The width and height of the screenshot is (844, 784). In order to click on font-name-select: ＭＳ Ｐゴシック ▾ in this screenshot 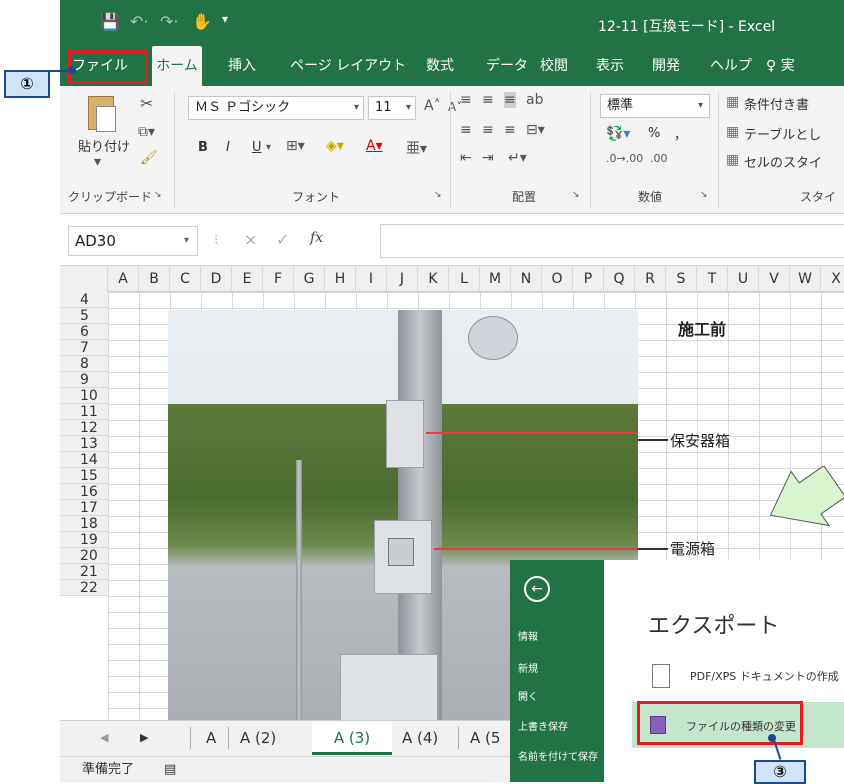, I will do `click(276, 108)`.